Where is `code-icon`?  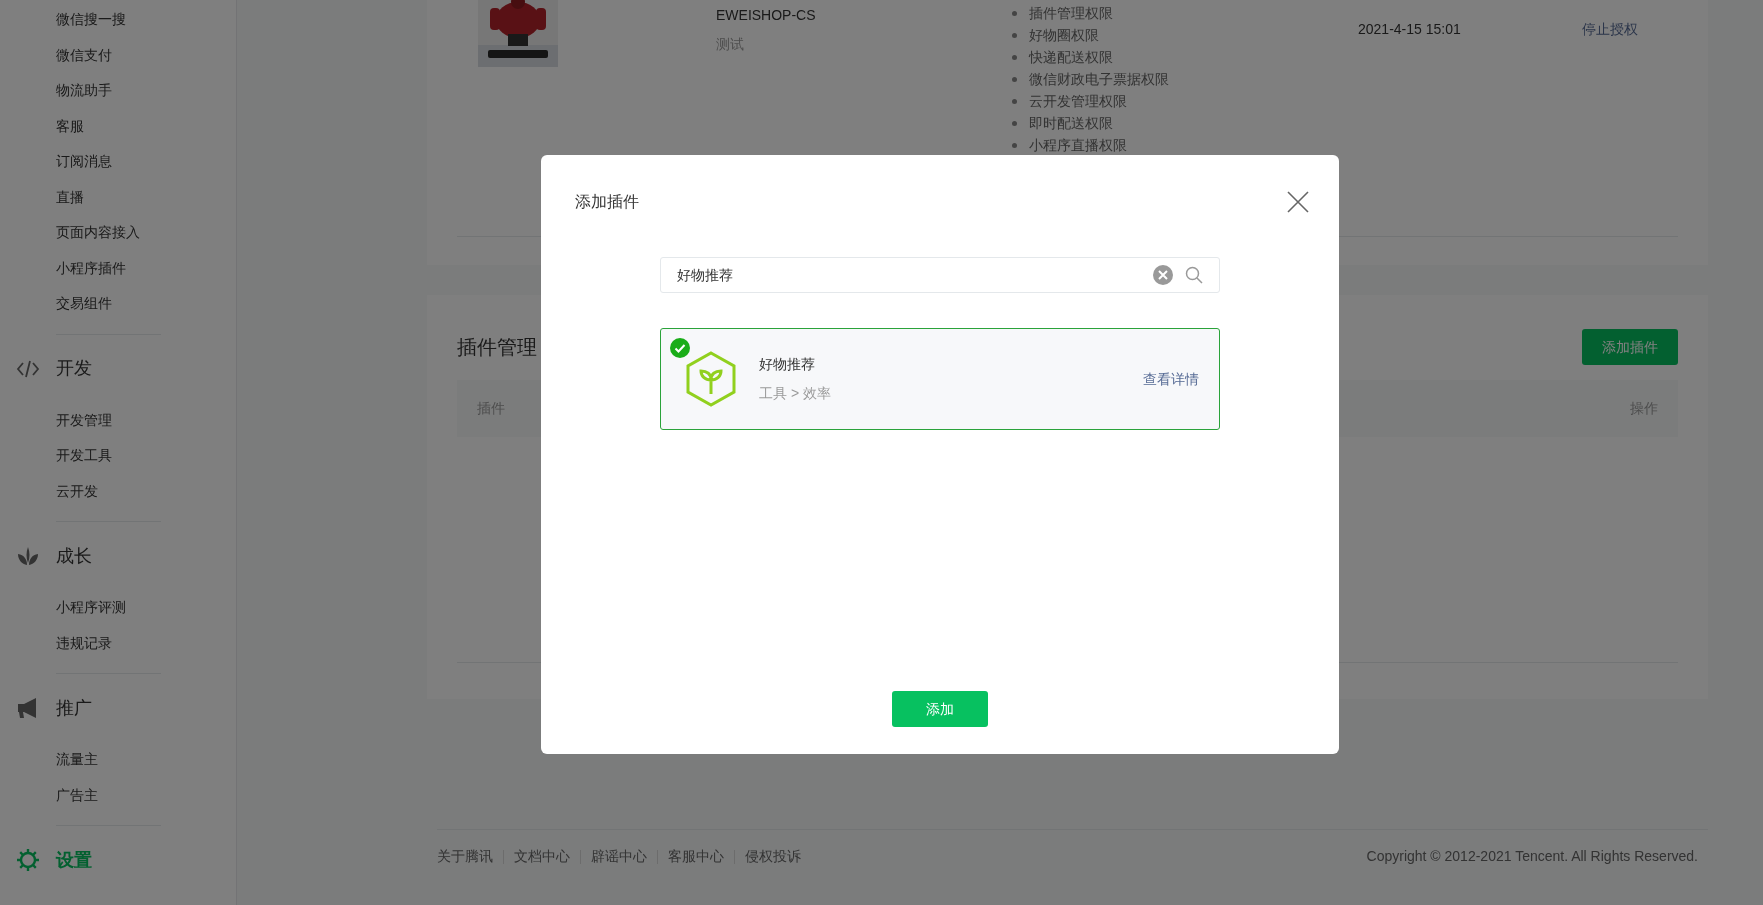
code-icon is located at coordinates (28, 368).